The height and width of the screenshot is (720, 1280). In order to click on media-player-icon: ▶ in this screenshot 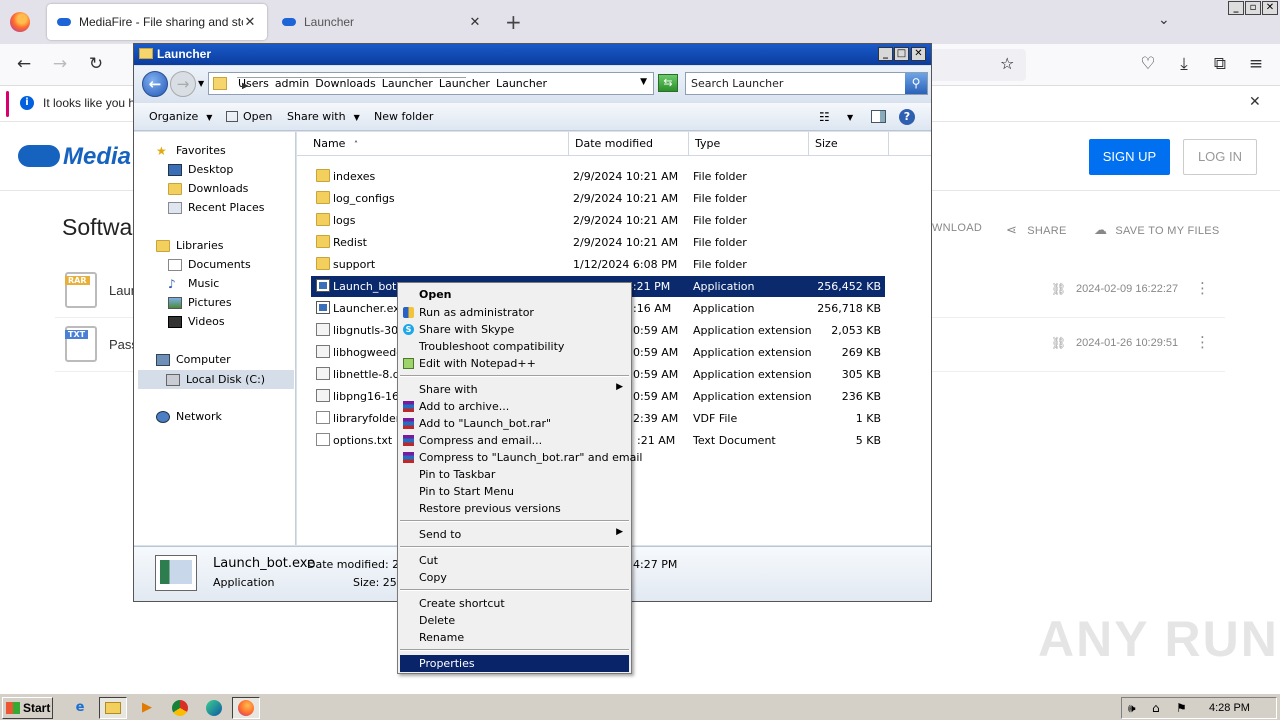, I will do `click(147, 708)`.